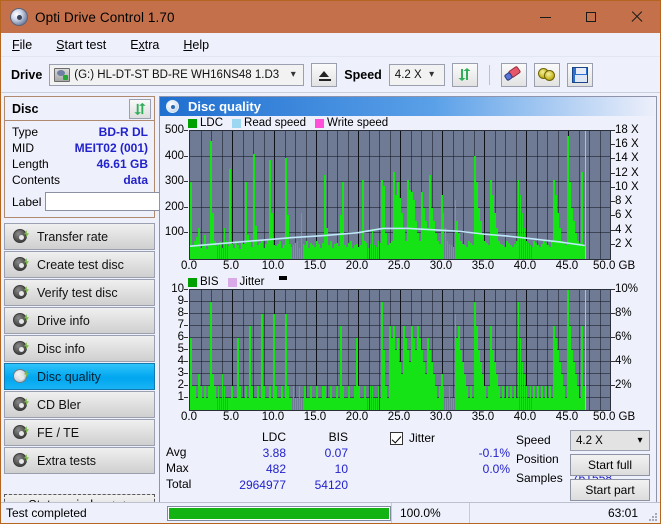 This screenshot has height=524, width=661. What do you see at coordinates (144, 45) in the screenshot?
I see `menu-extra: Extra` at bounding box center [144, 45].